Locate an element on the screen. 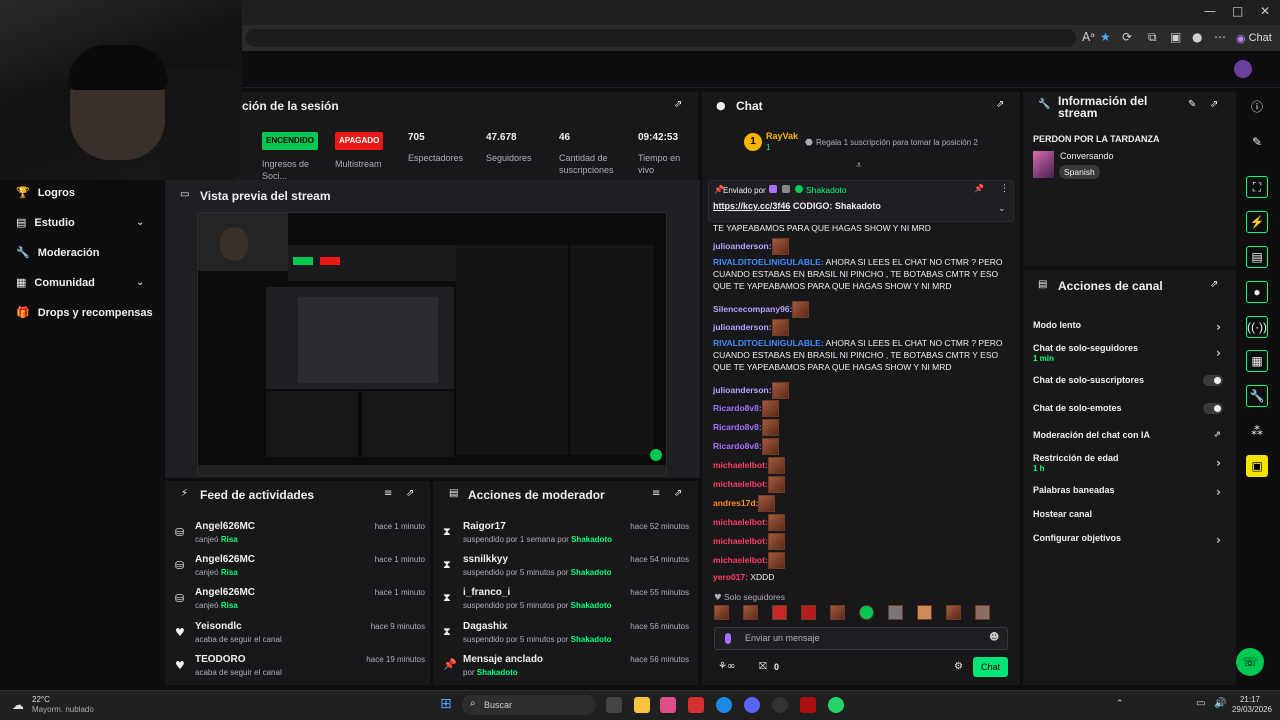 The image size is (1280, 720). emotes-only-toggle is located at coordinates (1213, 408).